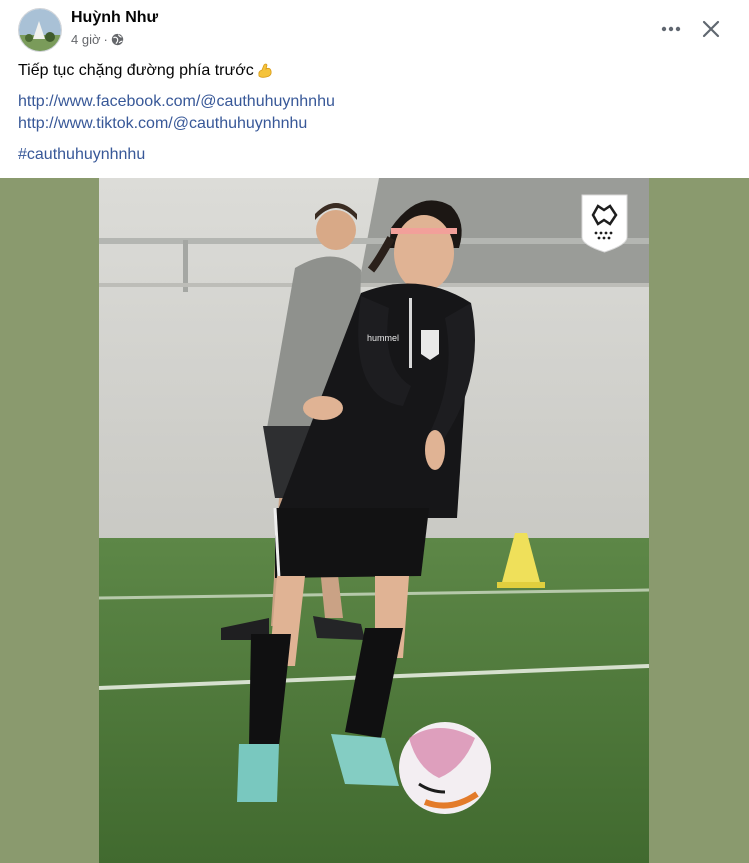 Image resolution: width=749 pixels, height=863 pixels. I want to click on hashtag-link: #cauthuhuynhnhu, so click(81, 155).